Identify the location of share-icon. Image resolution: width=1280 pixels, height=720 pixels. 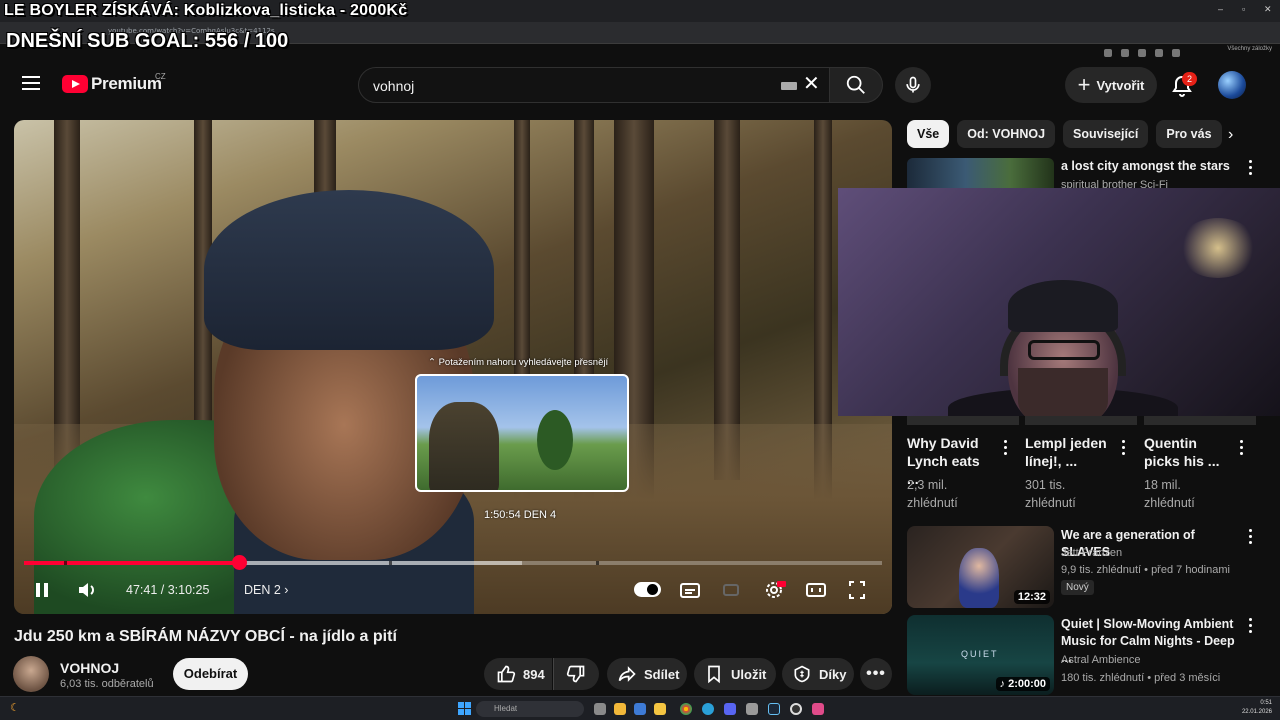
(627, 674).